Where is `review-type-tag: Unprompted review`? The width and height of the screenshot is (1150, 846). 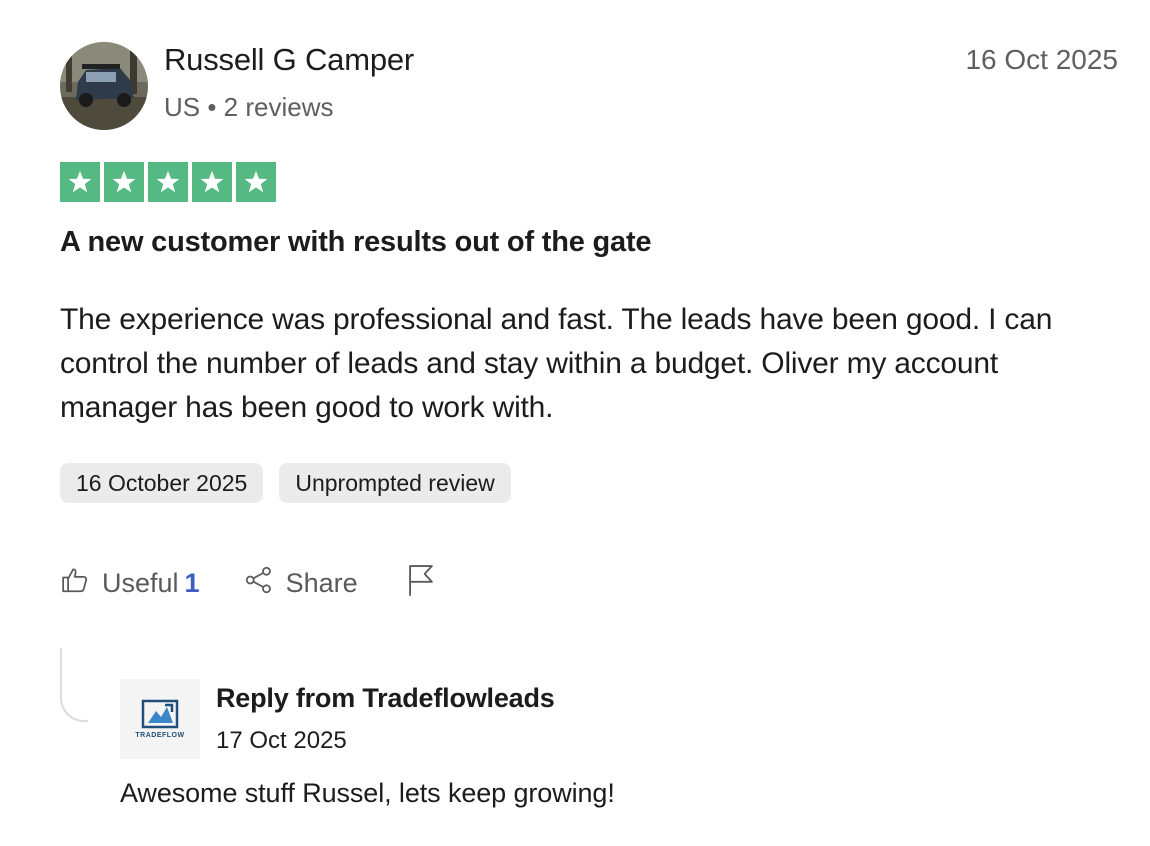 review-type-tag: Unprompted review is located at coordinates (395, 483).